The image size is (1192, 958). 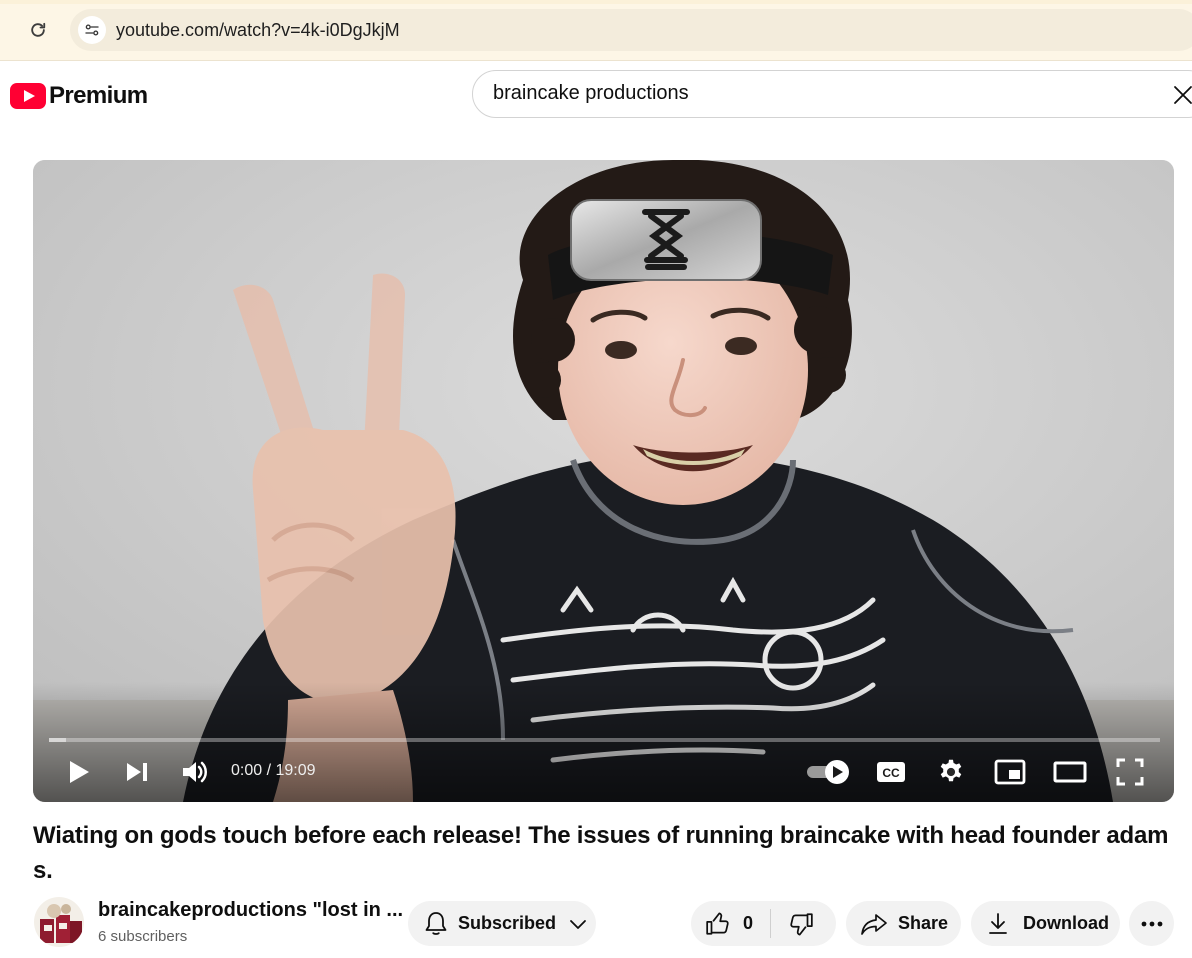 I want to click on share-button: Share, so click(x=903, y=923).